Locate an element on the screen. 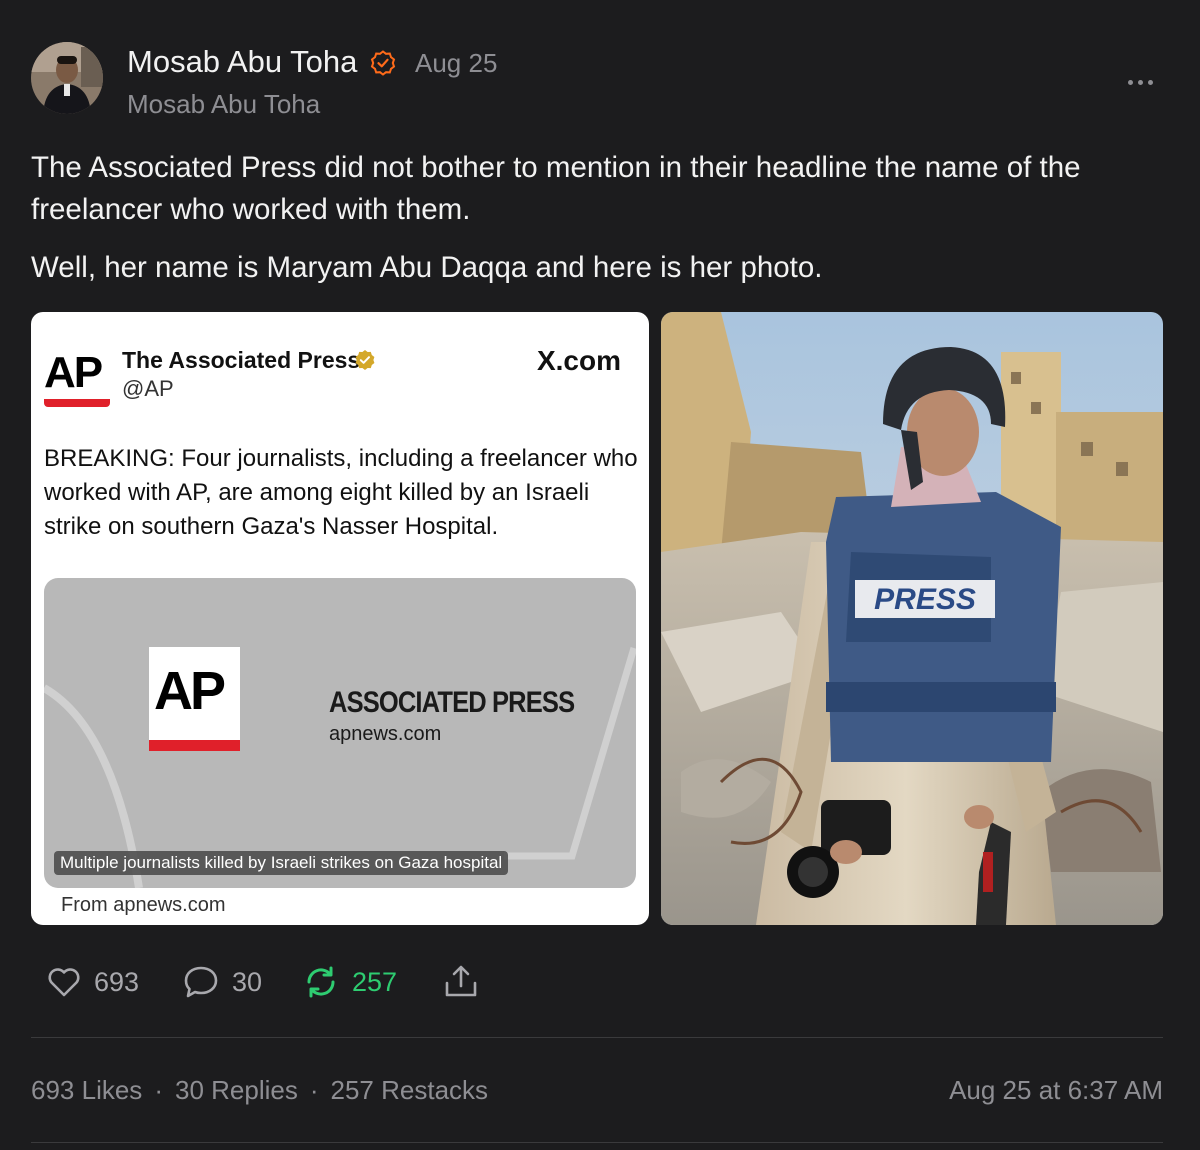 This screenshot has width=1200, height=1150. restack-count: 257 is located at coordinates (375, 981).